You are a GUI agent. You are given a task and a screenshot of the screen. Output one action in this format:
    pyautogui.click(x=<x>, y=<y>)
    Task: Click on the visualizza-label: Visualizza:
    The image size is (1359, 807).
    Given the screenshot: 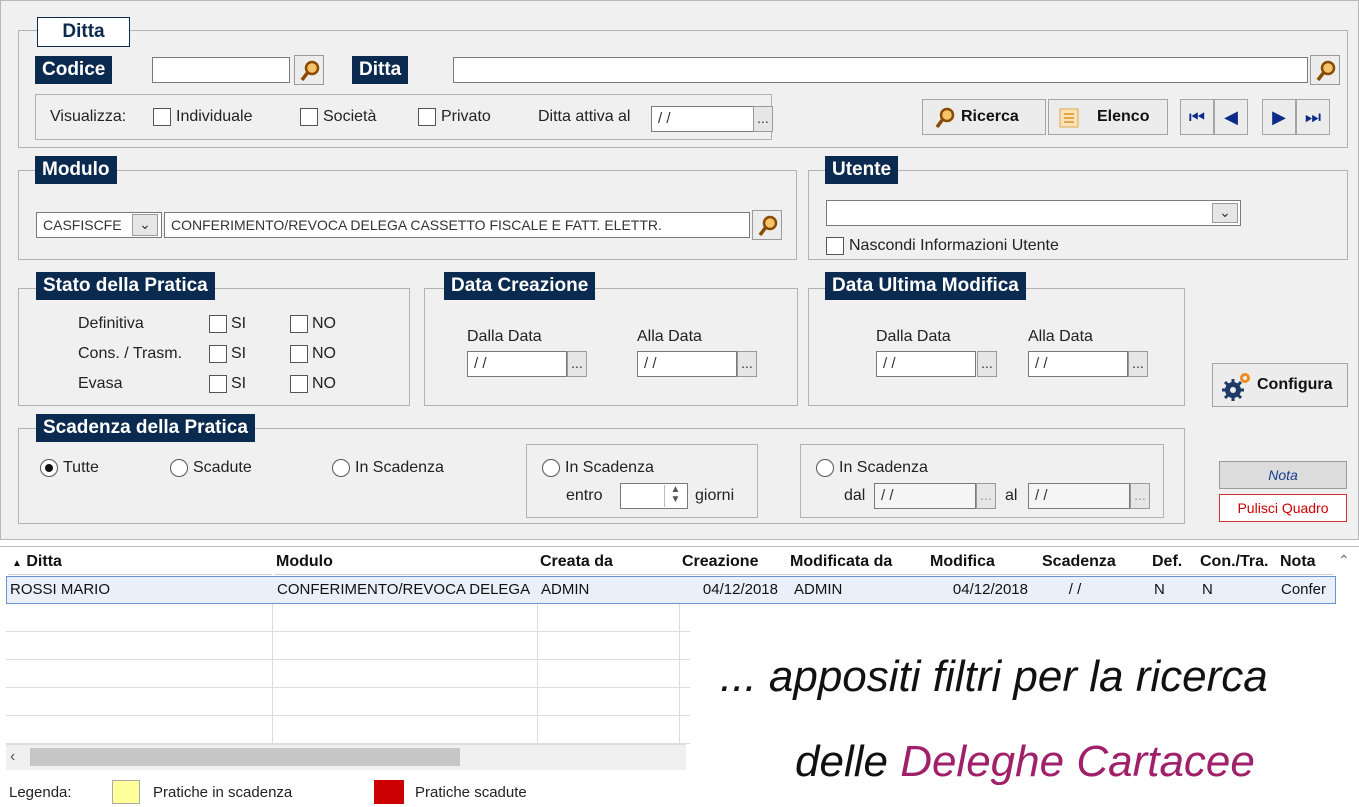 What is the action you would take?
    pyautogui.click(x=88, y=116)
    